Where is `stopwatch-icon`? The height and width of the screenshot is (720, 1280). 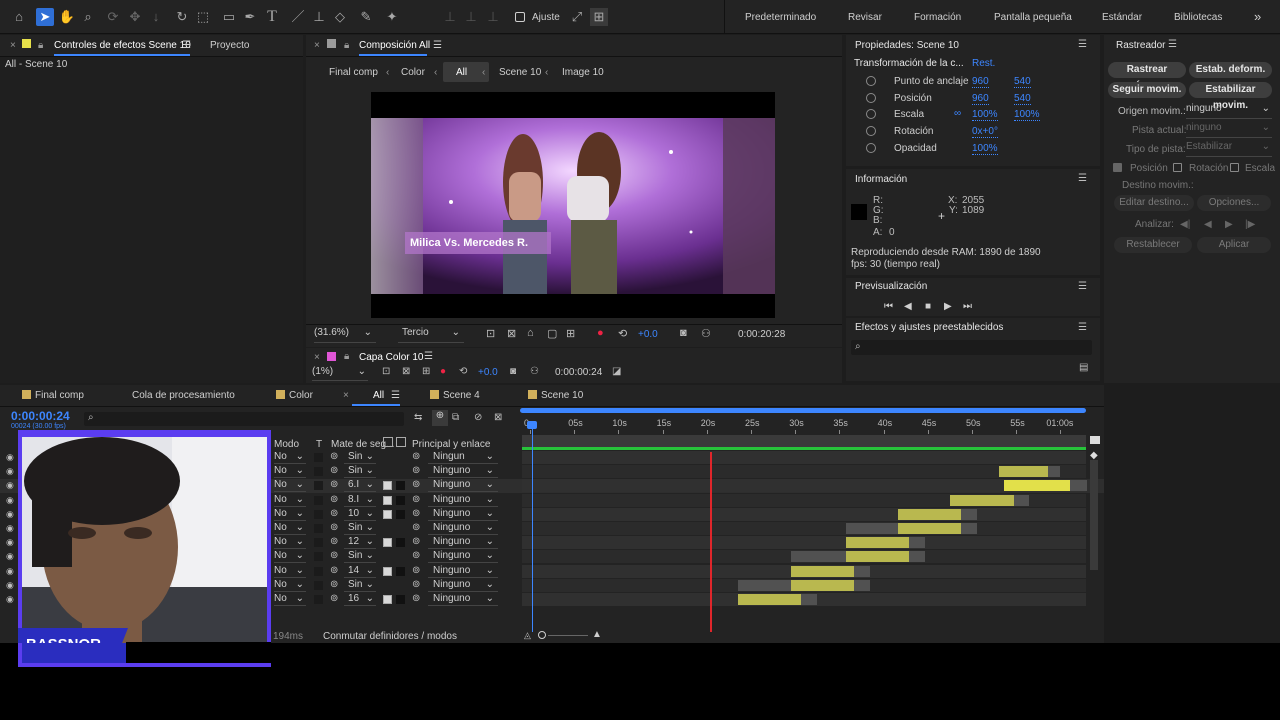 stopwatch-icon is located at coordinates (871, 98).